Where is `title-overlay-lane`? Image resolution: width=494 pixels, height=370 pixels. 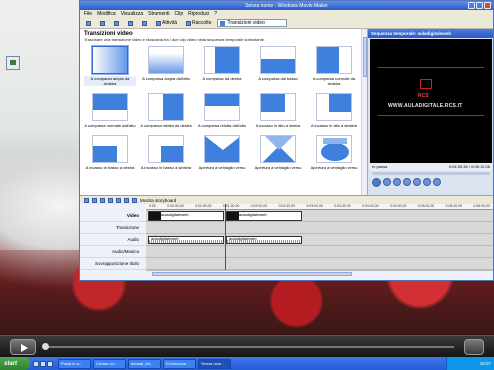
title-overlay-lane is located at coordinates (319, 264).